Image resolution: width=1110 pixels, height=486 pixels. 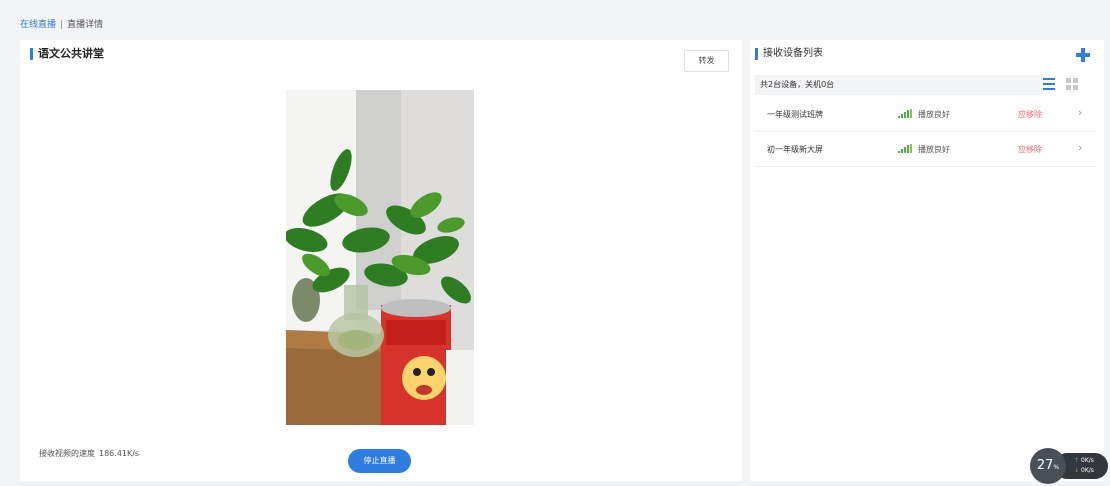 I want to click on grid-view-icon, so click(x=1072, y=84).